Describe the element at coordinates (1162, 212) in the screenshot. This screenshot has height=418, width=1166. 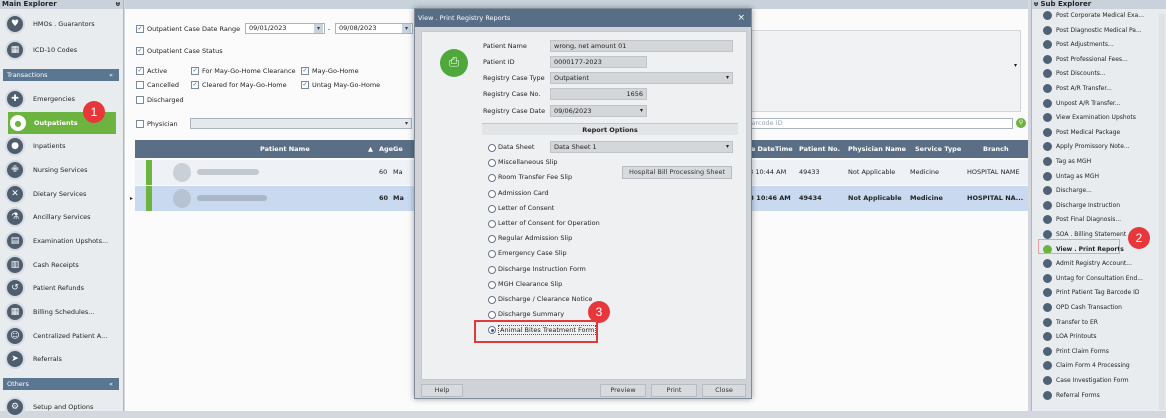
I see `scrollbar` at that location.